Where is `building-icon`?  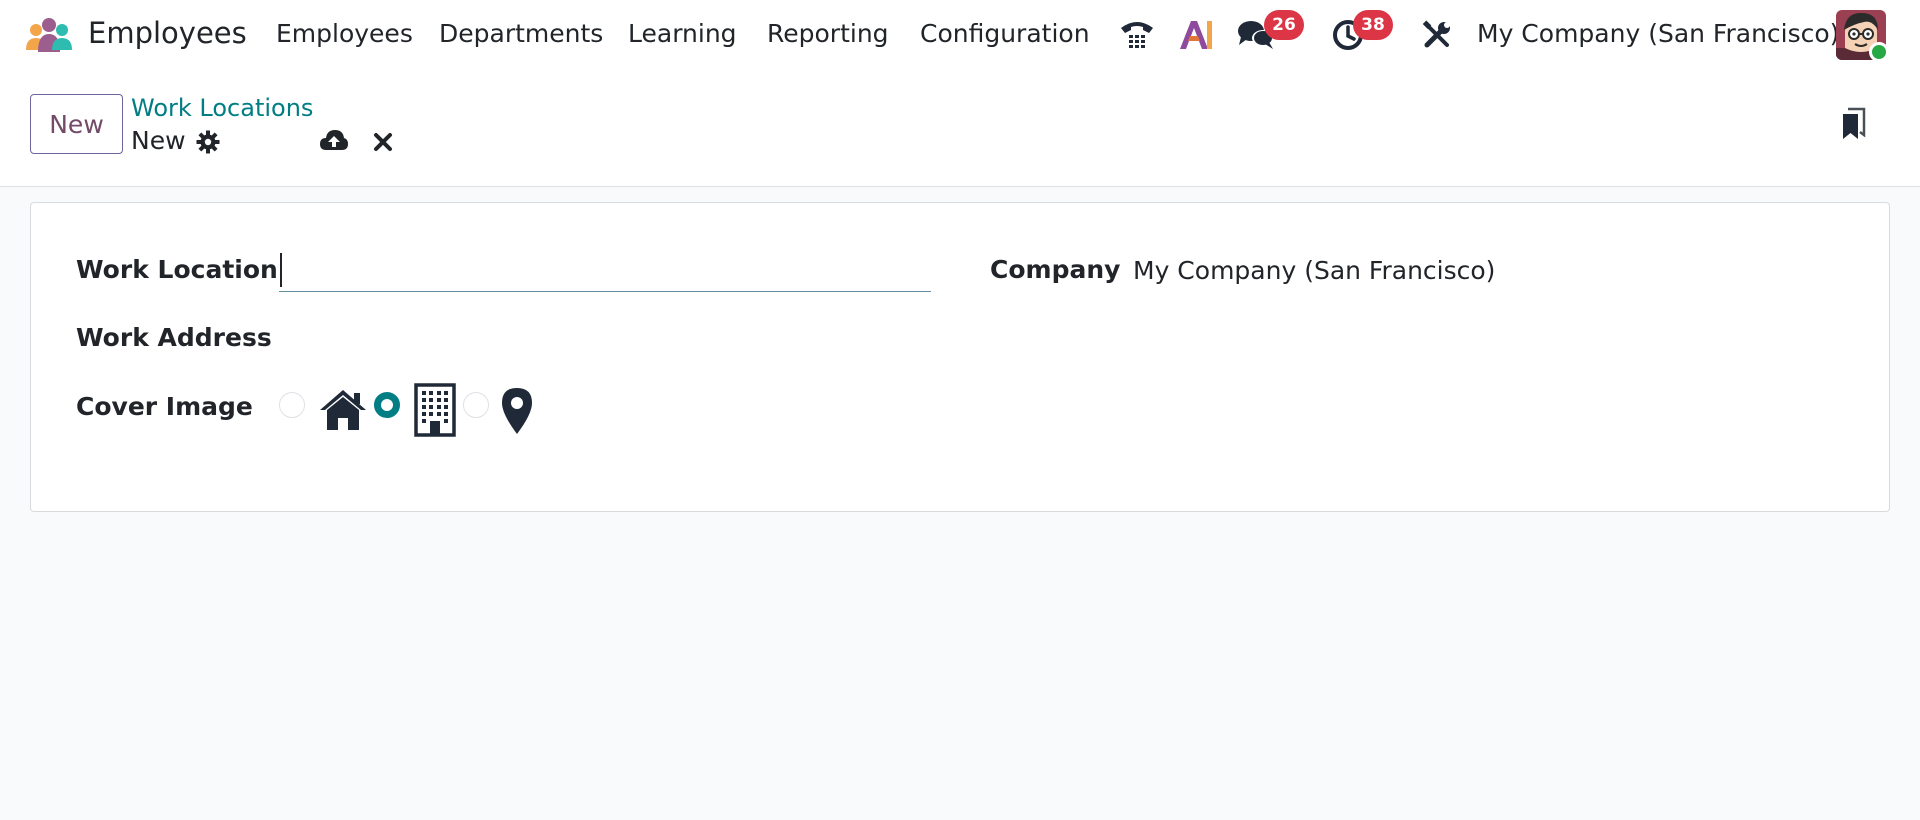
building-icon is located at coordinates (435, 410).